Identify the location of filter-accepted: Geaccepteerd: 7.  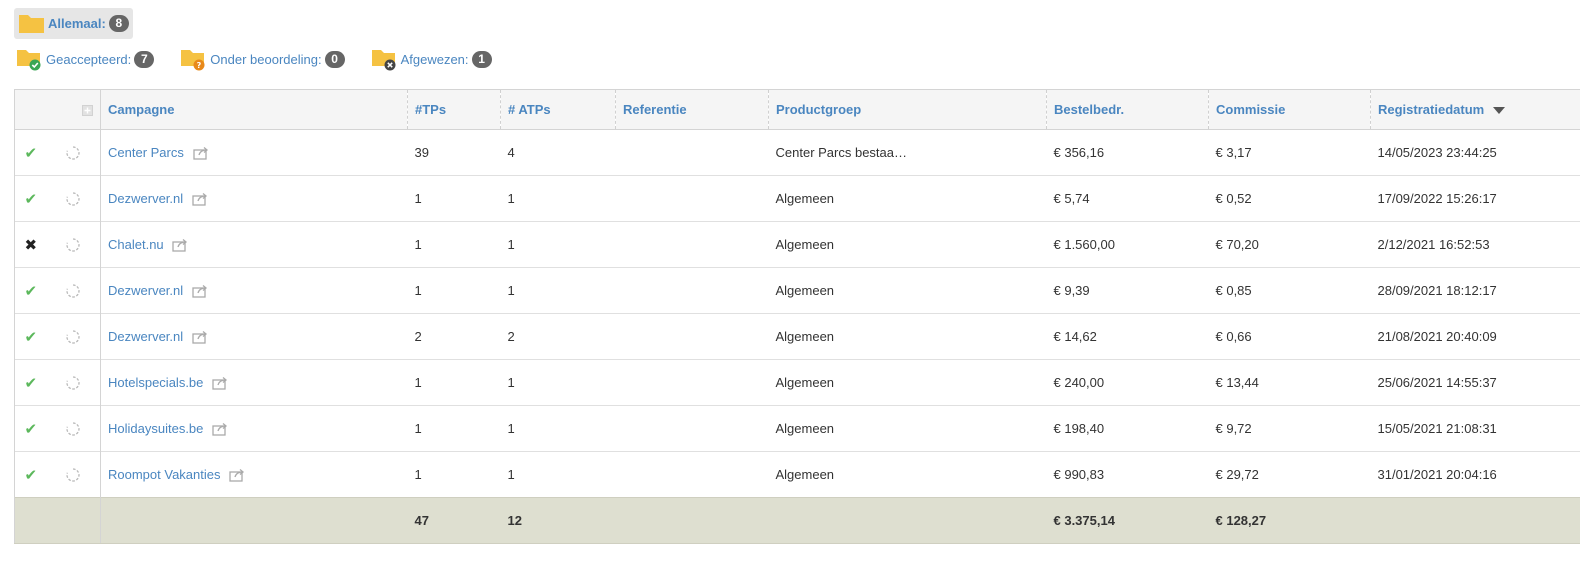
(85, 59).